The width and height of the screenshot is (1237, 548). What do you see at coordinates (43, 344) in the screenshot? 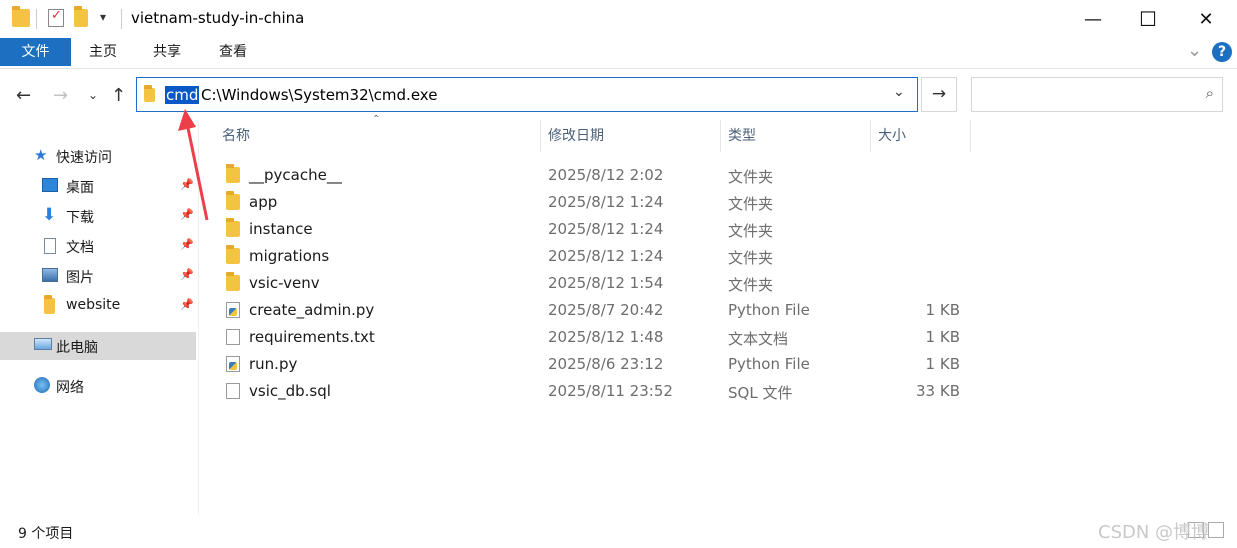
I see `computer-icon` at bounding box center [43, 344].